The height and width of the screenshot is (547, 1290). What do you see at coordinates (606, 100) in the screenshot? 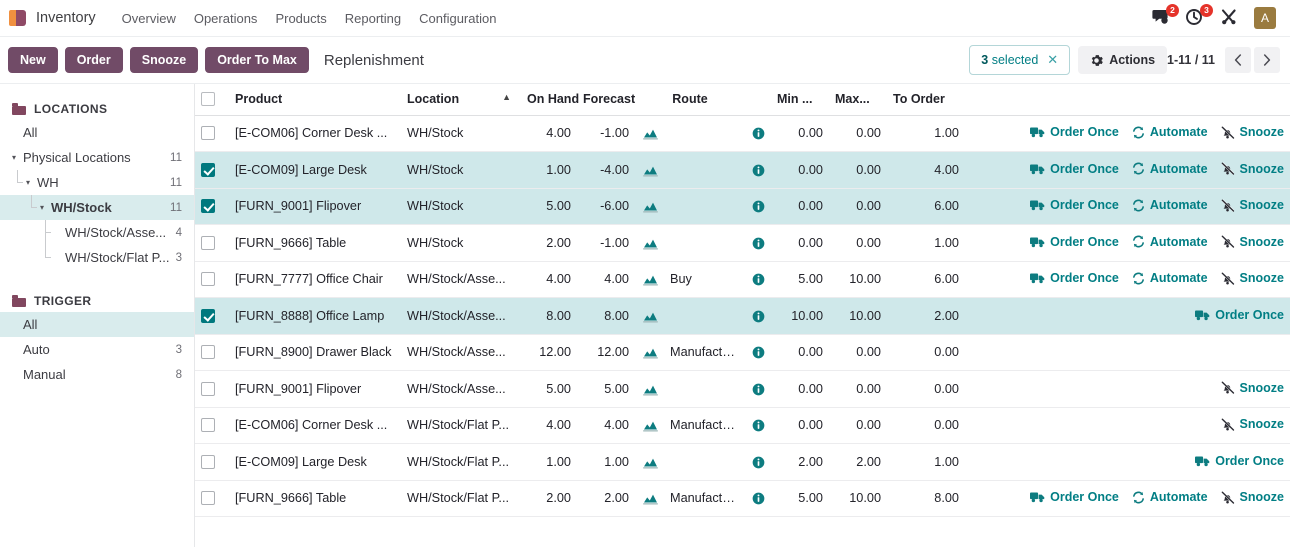
I see `column-header-forecast: Forecast` at bounding box center [606, 100].